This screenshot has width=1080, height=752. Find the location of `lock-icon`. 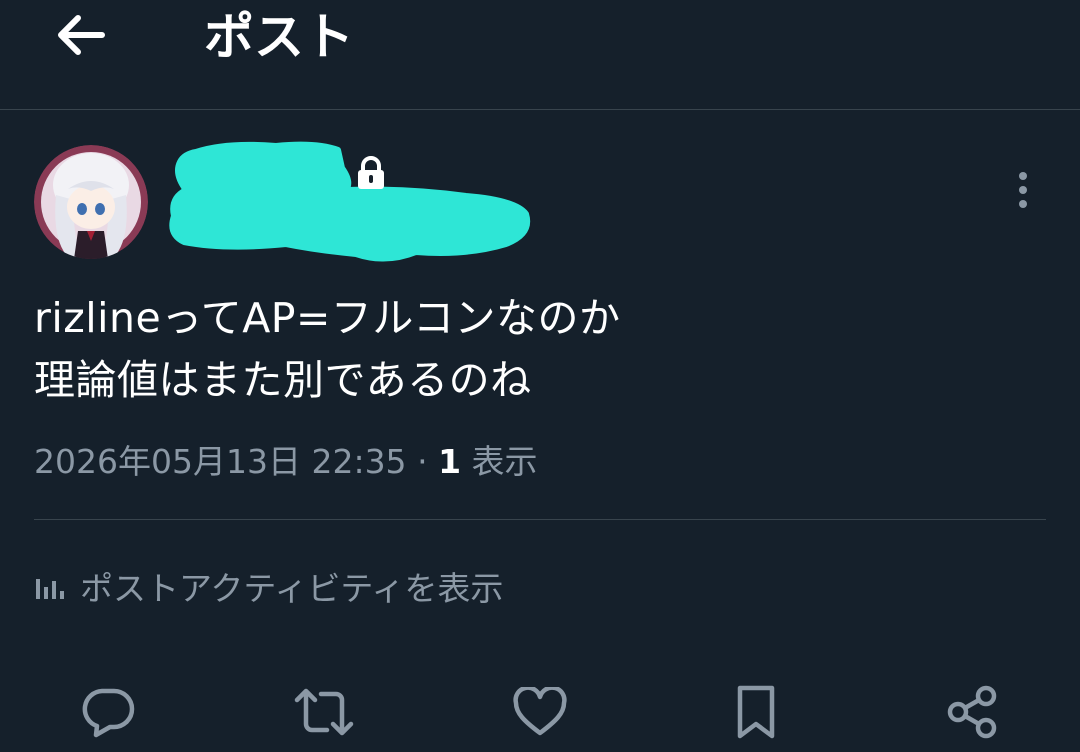

lock-icon is located at coordinates (371, 173).